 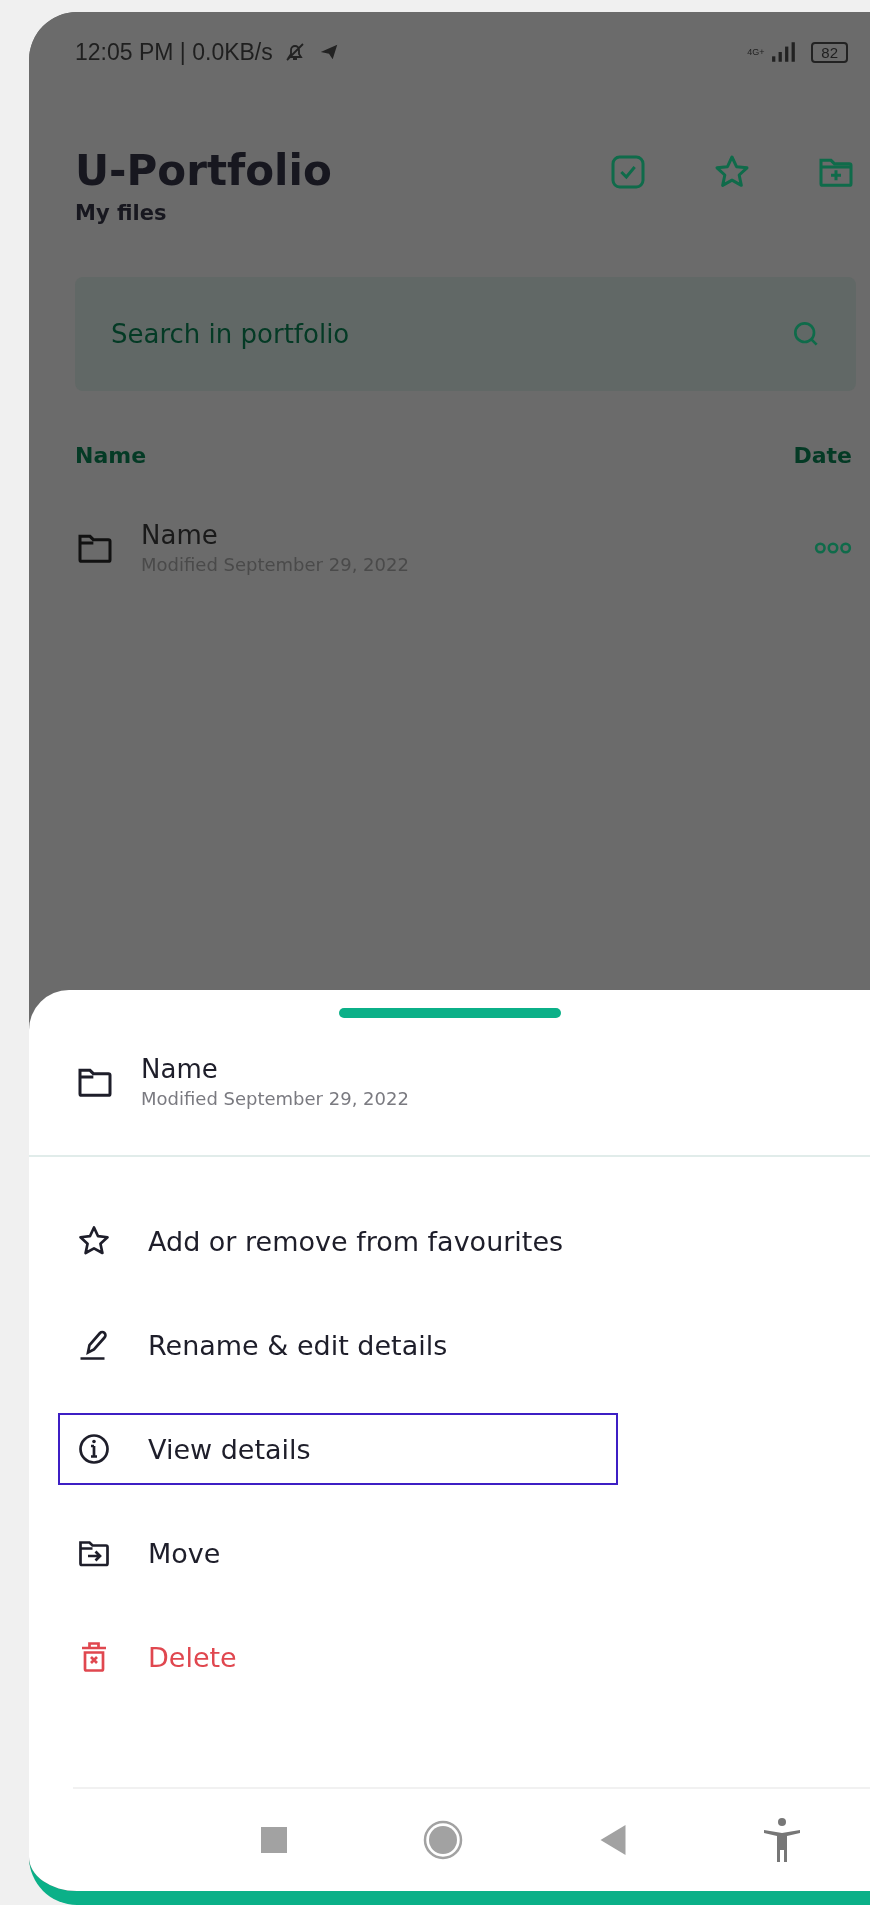 I want to click on page-subtitle: My files, so click(x=121, y=213).